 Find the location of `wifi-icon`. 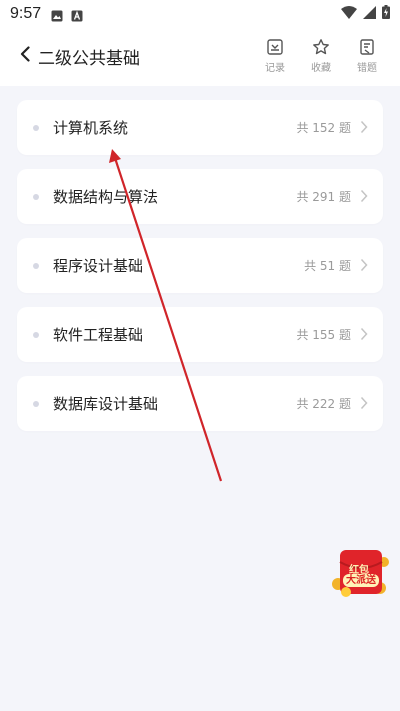

wifi-icon is located at coordinates (349, 14).